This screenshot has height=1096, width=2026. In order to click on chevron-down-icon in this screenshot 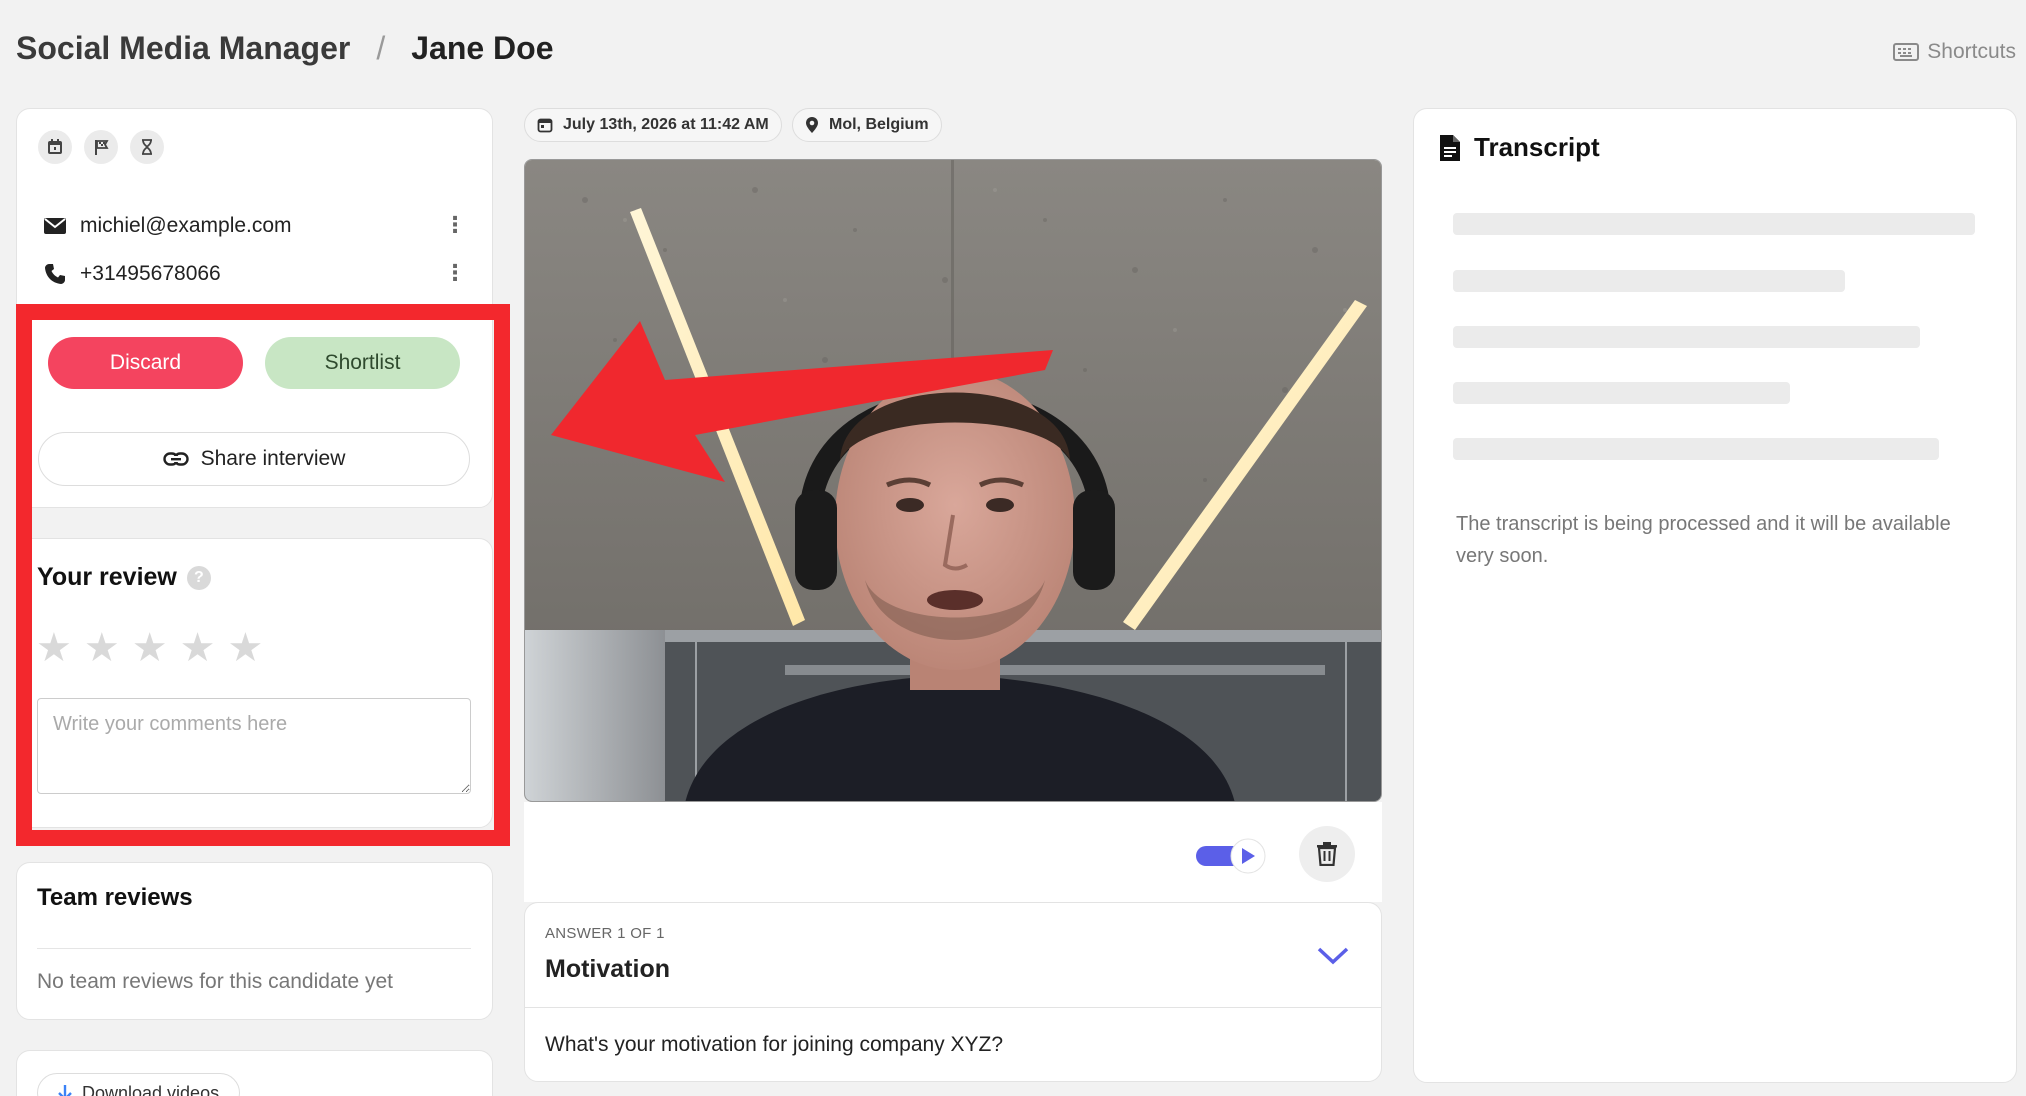, I will do `click(1333, 958)`.